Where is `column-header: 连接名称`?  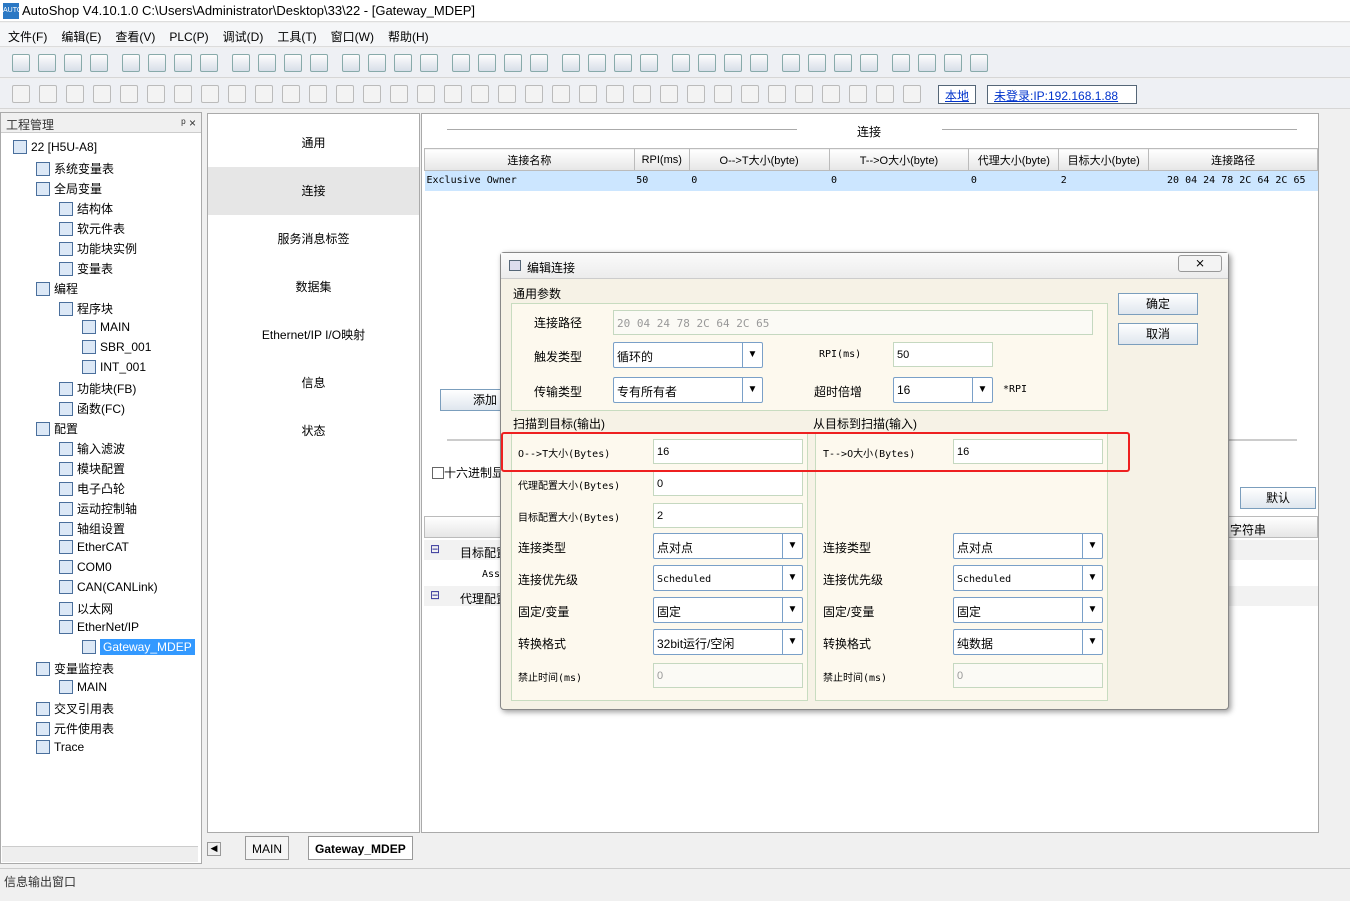 column-header: 连接名称 is located at coordinates (529, 159).